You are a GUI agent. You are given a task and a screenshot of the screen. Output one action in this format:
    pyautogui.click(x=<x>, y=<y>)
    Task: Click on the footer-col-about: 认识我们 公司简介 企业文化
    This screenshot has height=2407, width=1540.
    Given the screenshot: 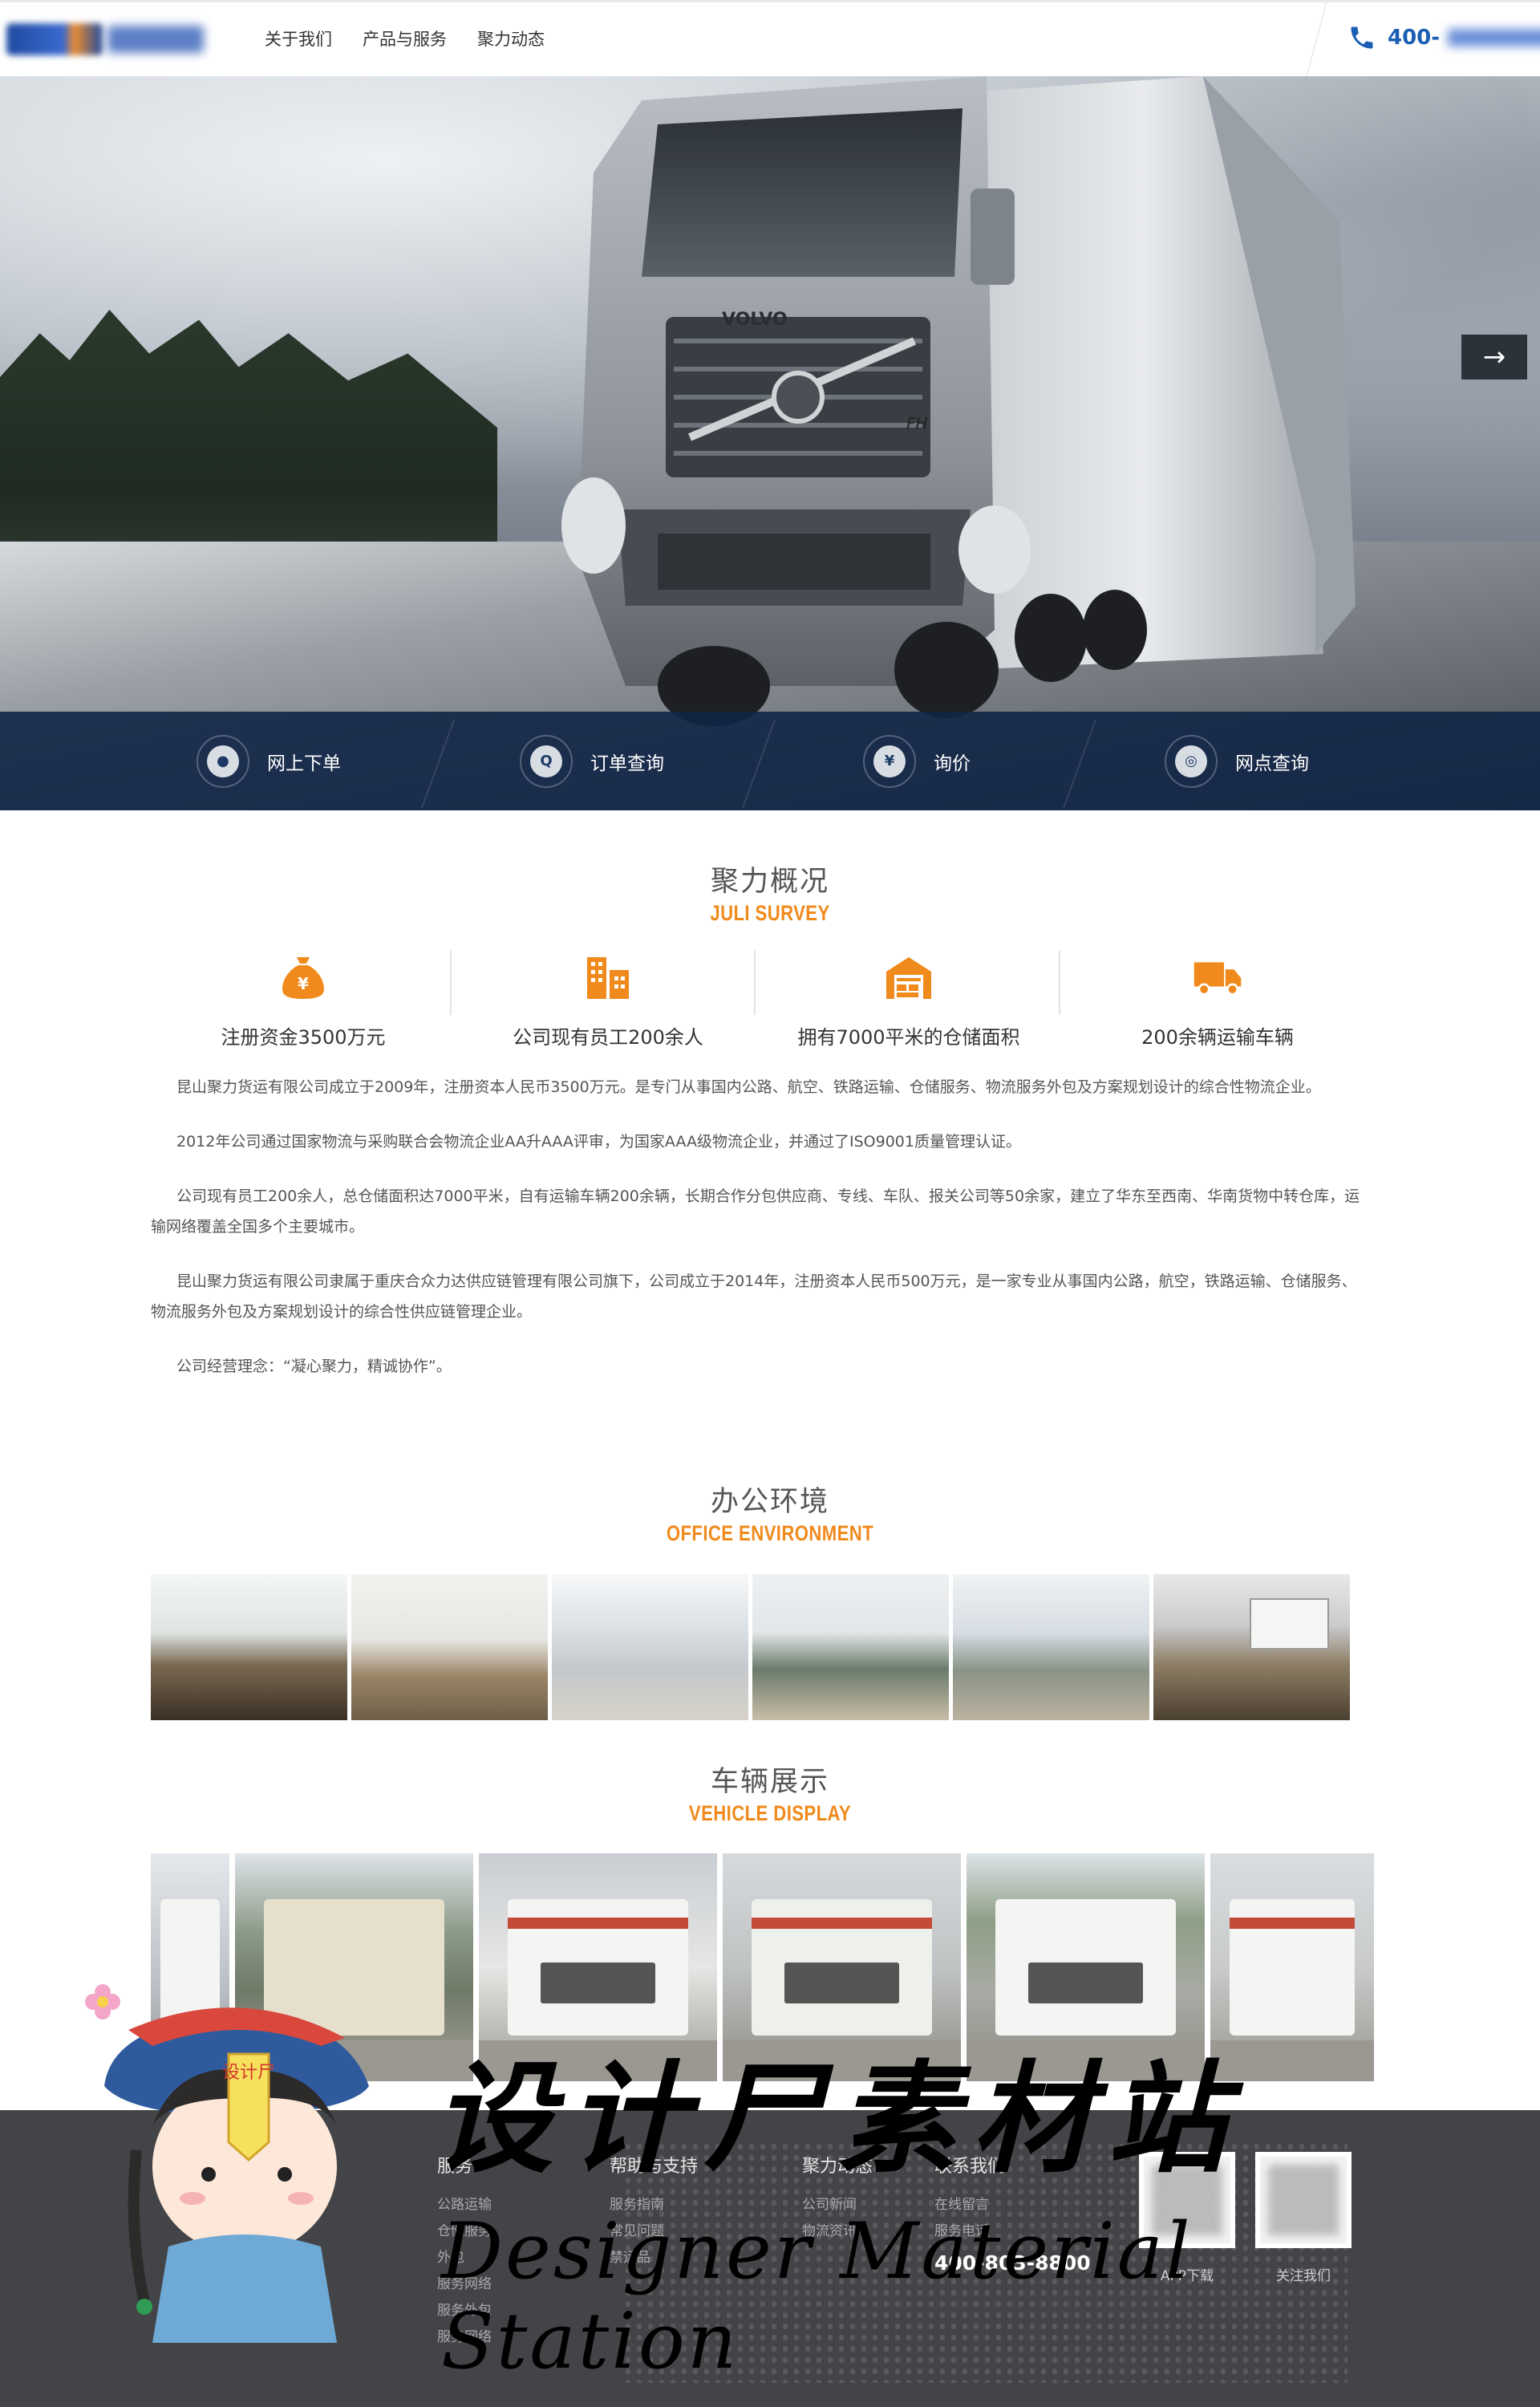 What is the action you would take?
    pyautogui.click(x=276, y=2198)
    